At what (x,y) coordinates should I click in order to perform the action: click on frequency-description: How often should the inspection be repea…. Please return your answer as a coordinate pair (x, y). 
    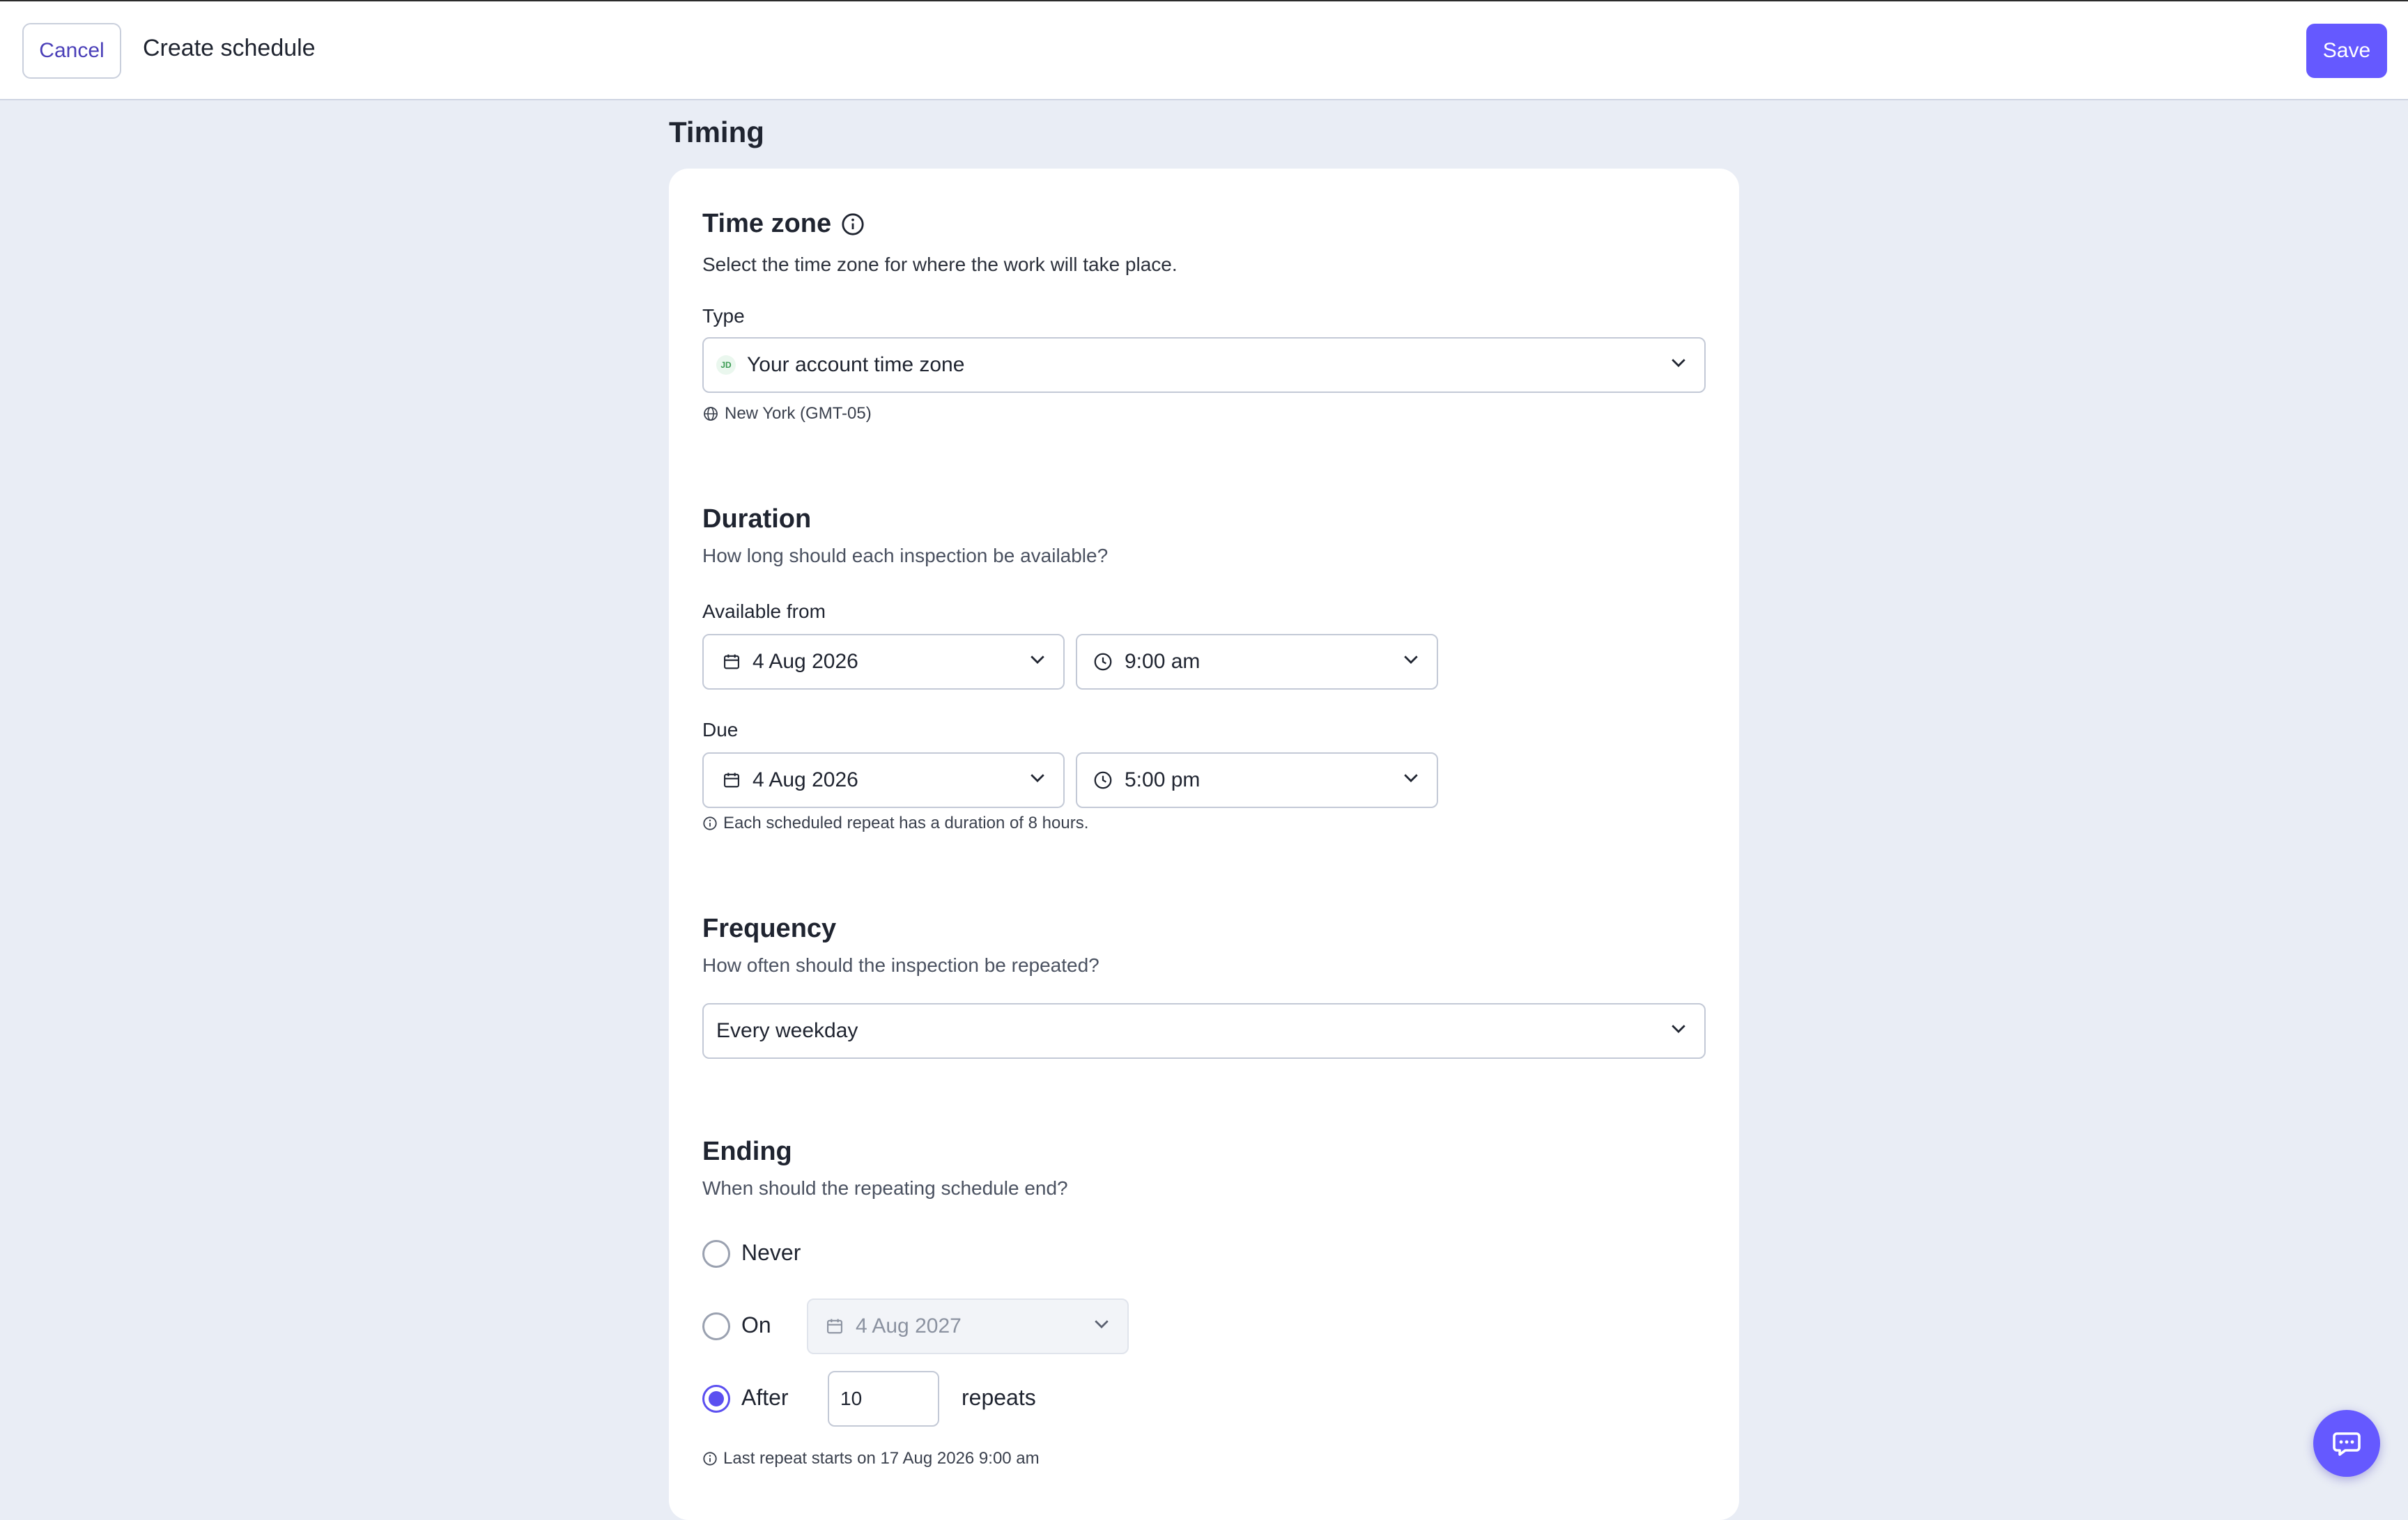
    Looking at the image, I should click on (901, 965).